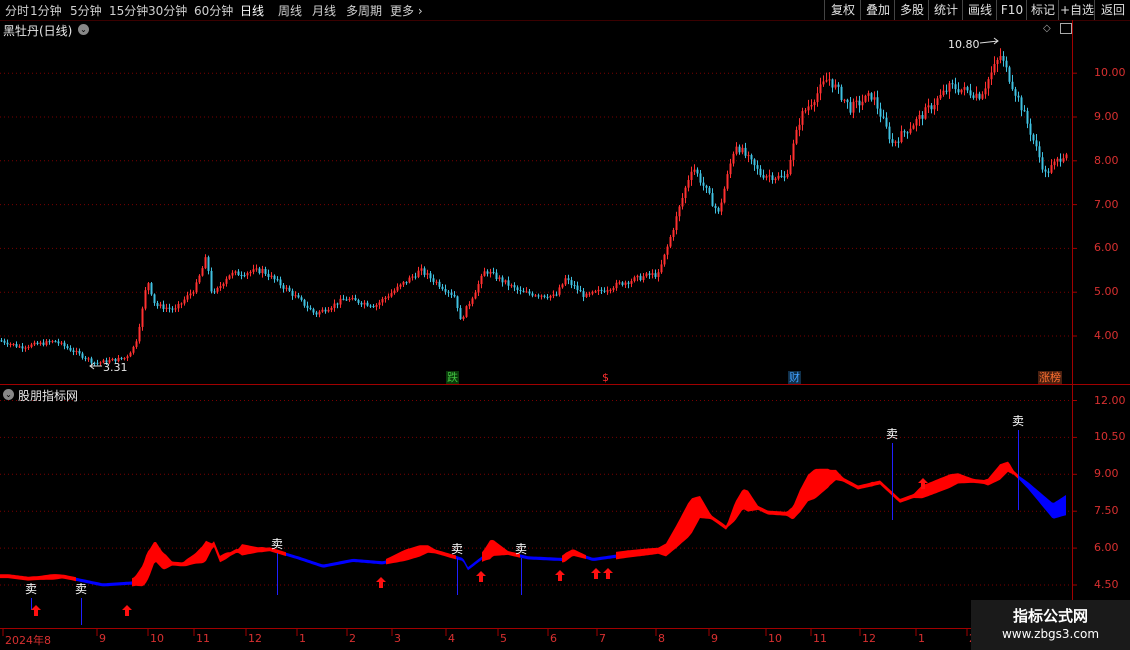 The image size is (1130, 650). What do you see at coordinates (397, 638) in the screenshot?
I see `x-tick-label: 3` at bounding box center [397, 638].